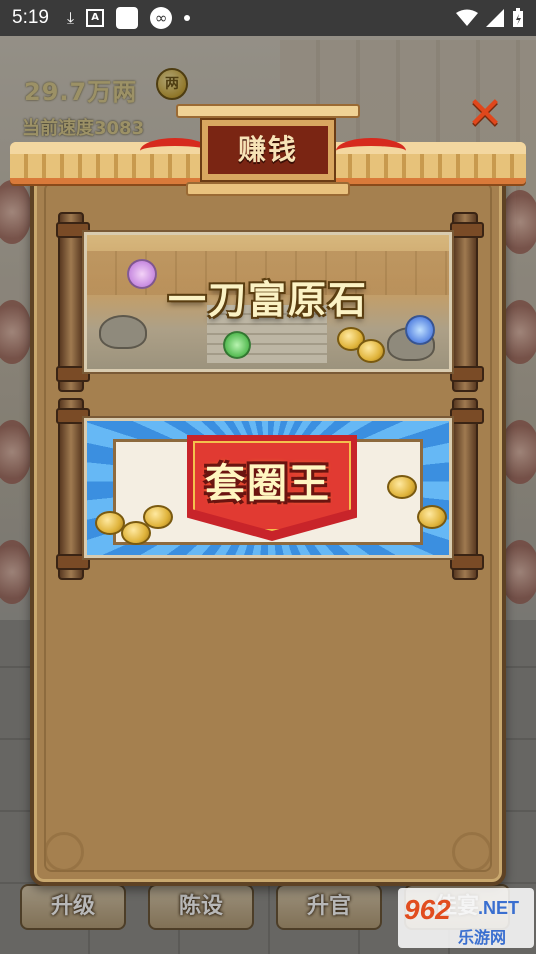  I want to click on ring-toss-title: 套圈王, so click(268, 484).